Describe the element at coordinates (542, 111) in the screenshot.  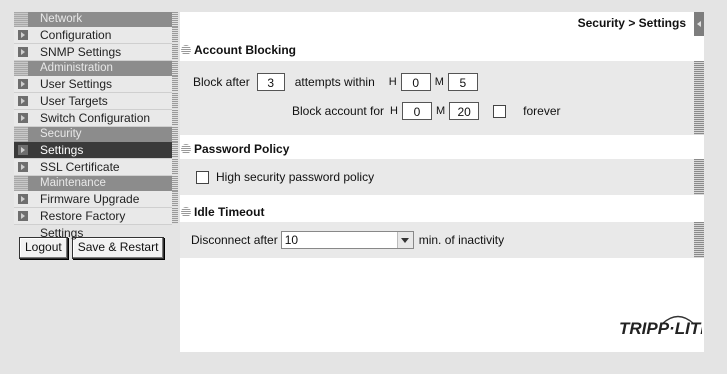
I see `forever-label: forever` at that location.